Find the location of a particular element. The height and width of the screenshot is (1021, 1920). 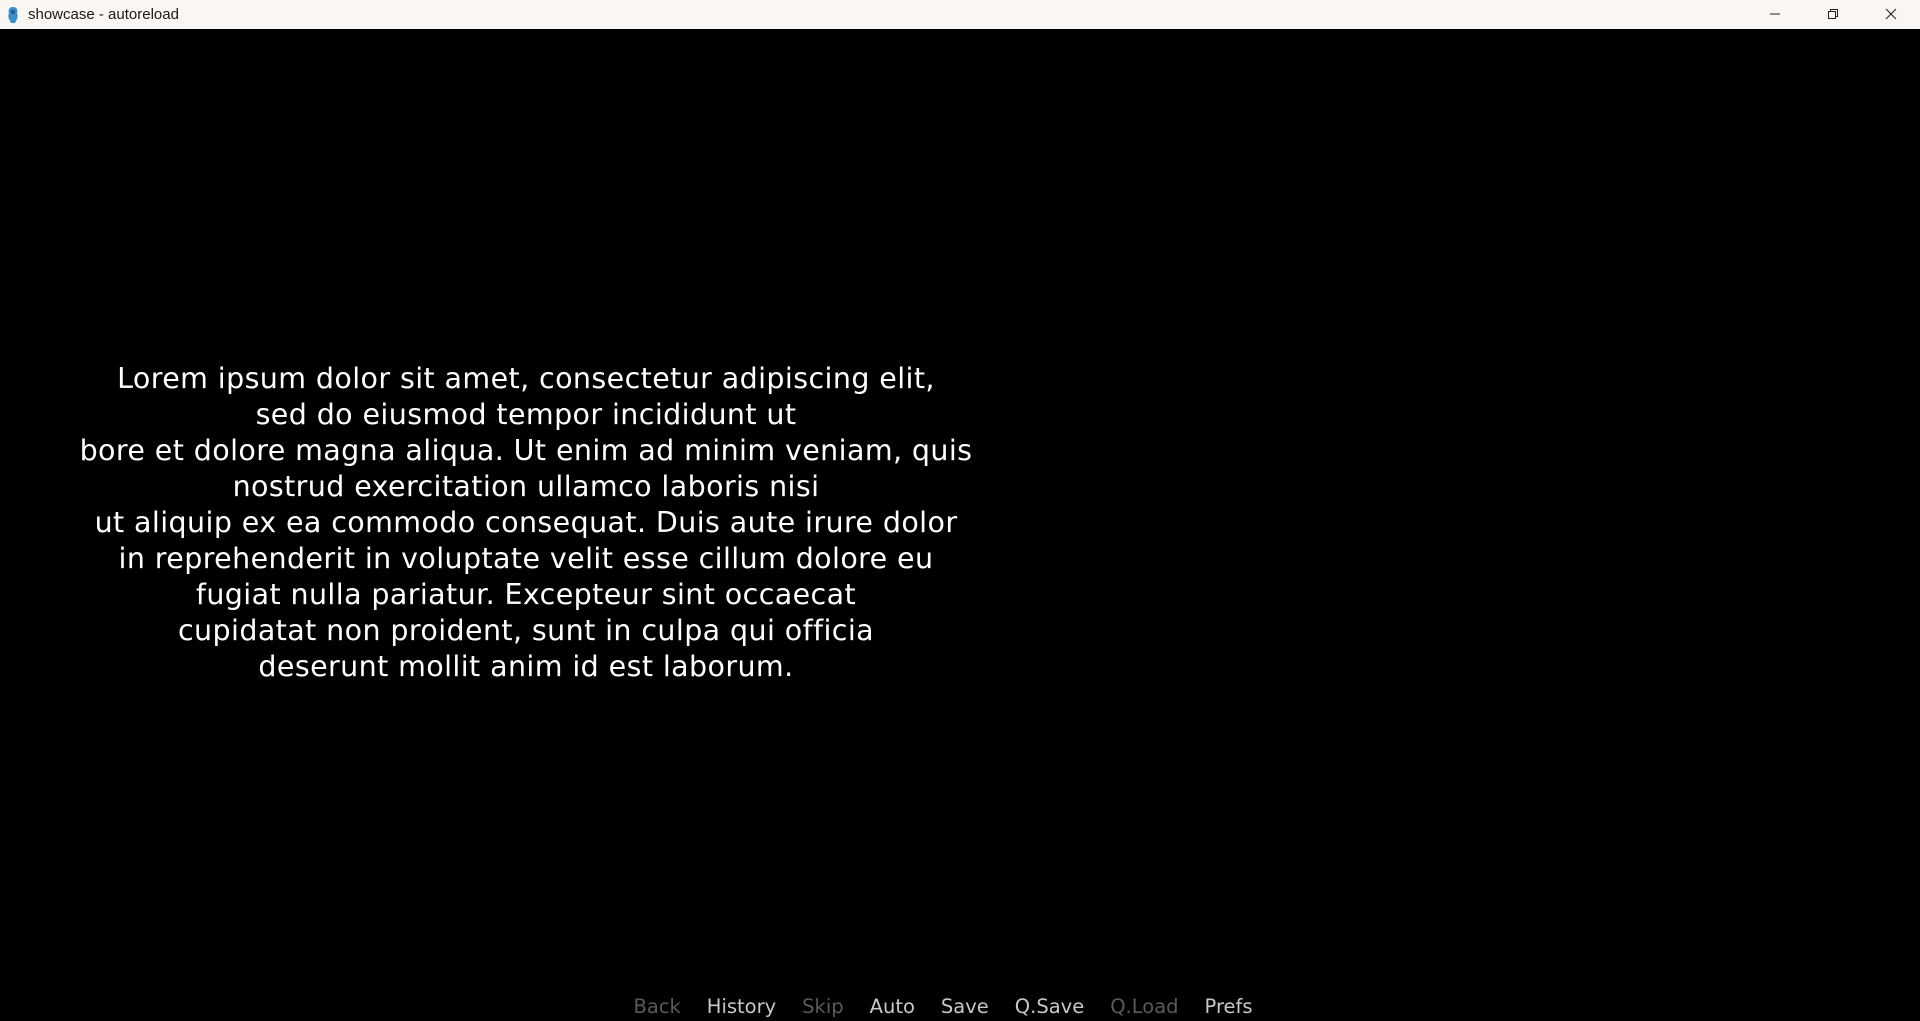

restore-icon is located at coordinates (1833, 14).